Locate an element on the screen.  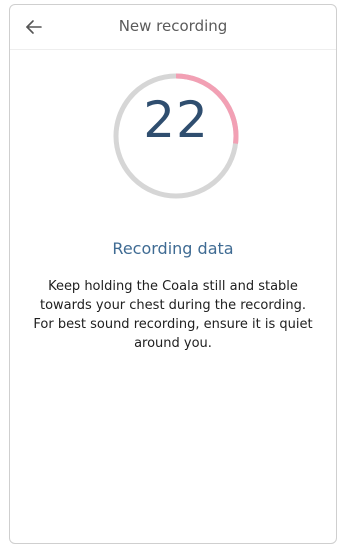
page-title: New recording is located at coordinates (173, 26).